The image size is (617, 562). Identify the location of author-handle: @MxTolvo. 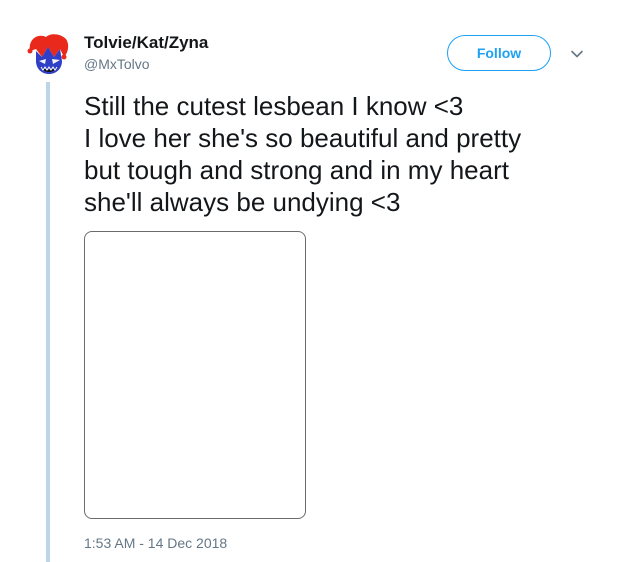
(146, 64).